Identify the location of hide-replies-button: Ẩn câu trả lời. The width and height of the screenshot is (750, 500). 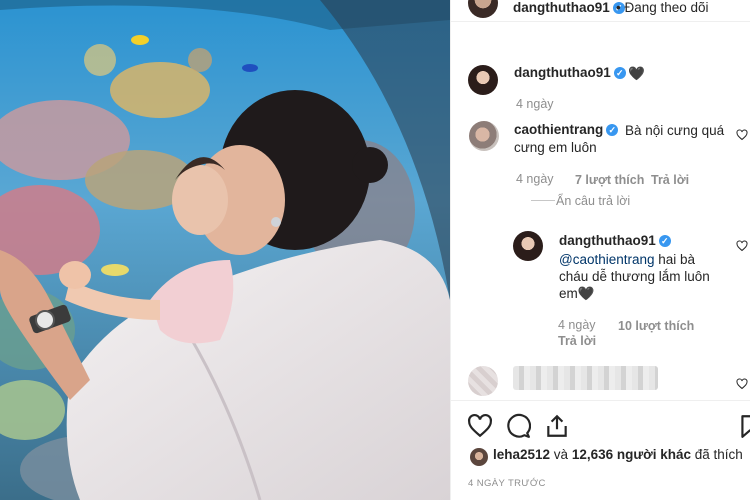
(593, 201).